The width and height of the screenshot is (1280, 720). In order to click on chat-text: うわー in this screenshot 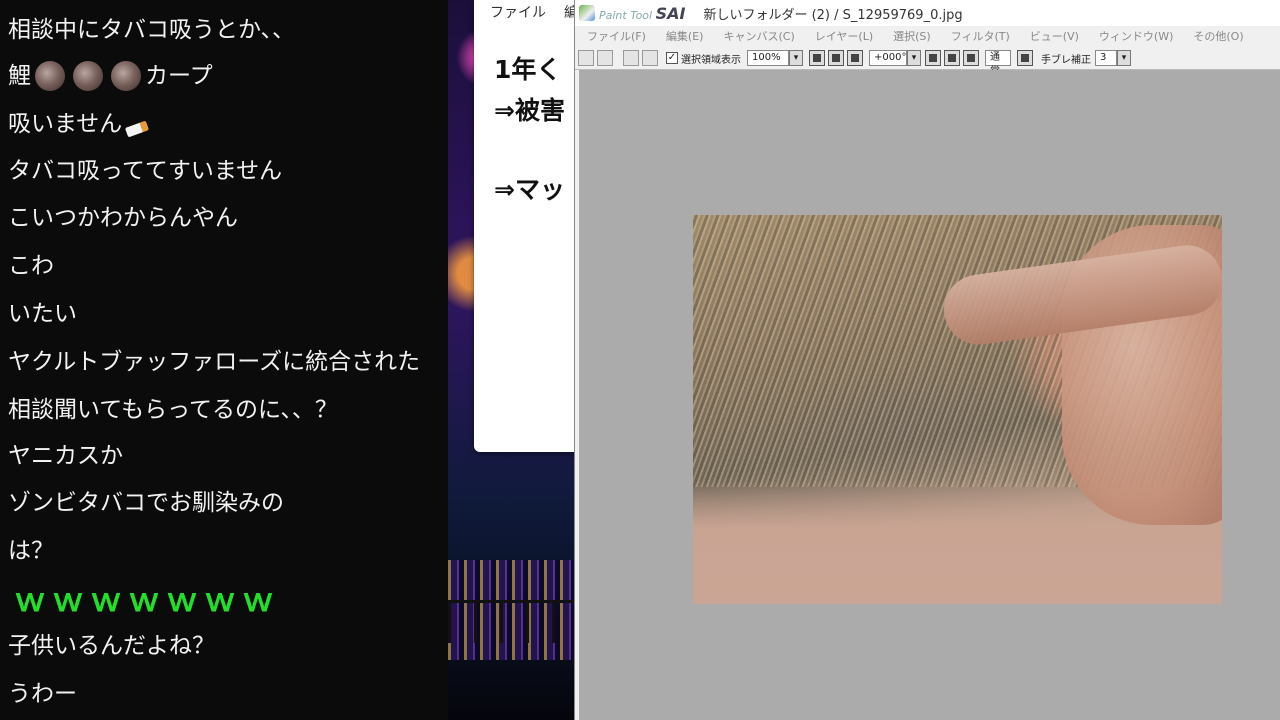, I will do `click(42, 694)`.